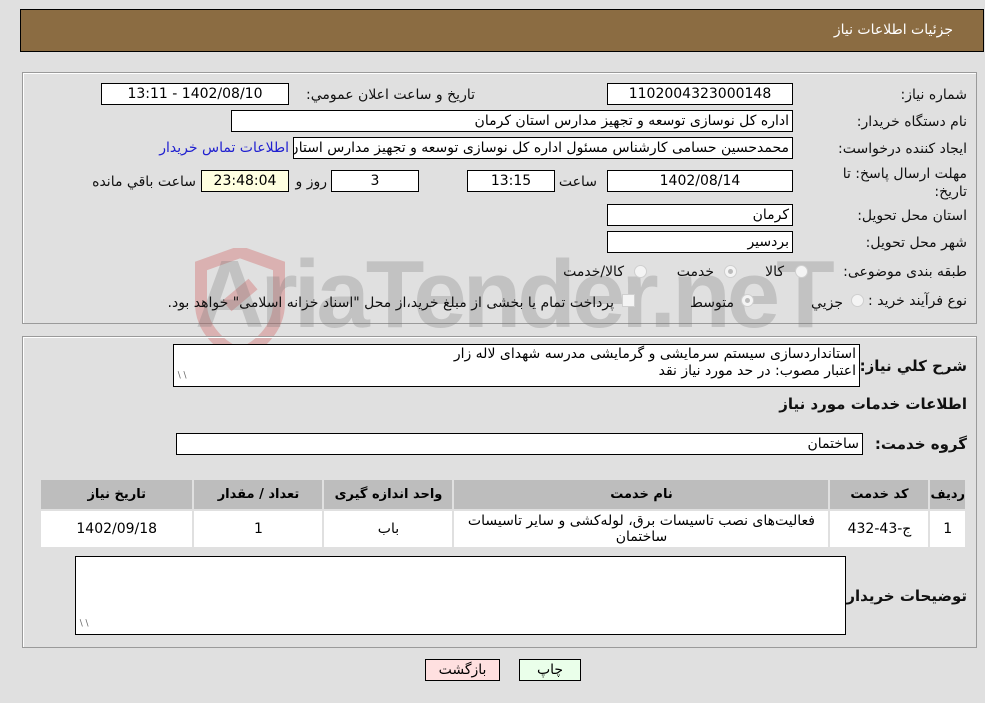 The width and height of the screenshot is (985, 703). Describe the element at coordinates (640, 271) in the screenshot. I see `category-goods-service-radio` at that location.